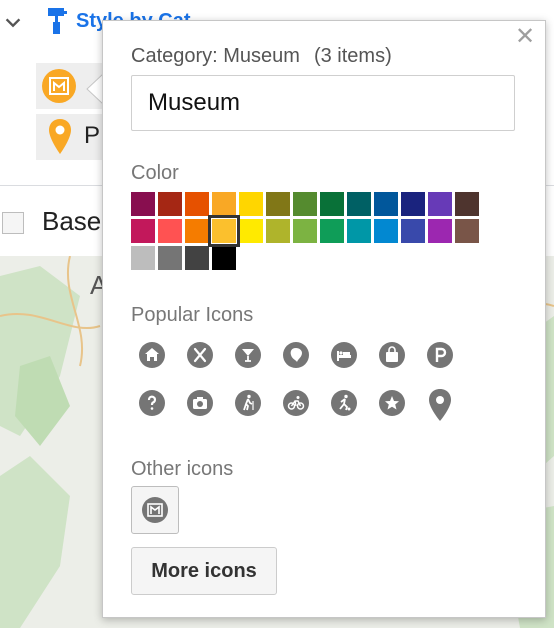 The width and height of the screenshot is (554, 628). I want to click on category-name: Category: Museum, so click(215, 56).